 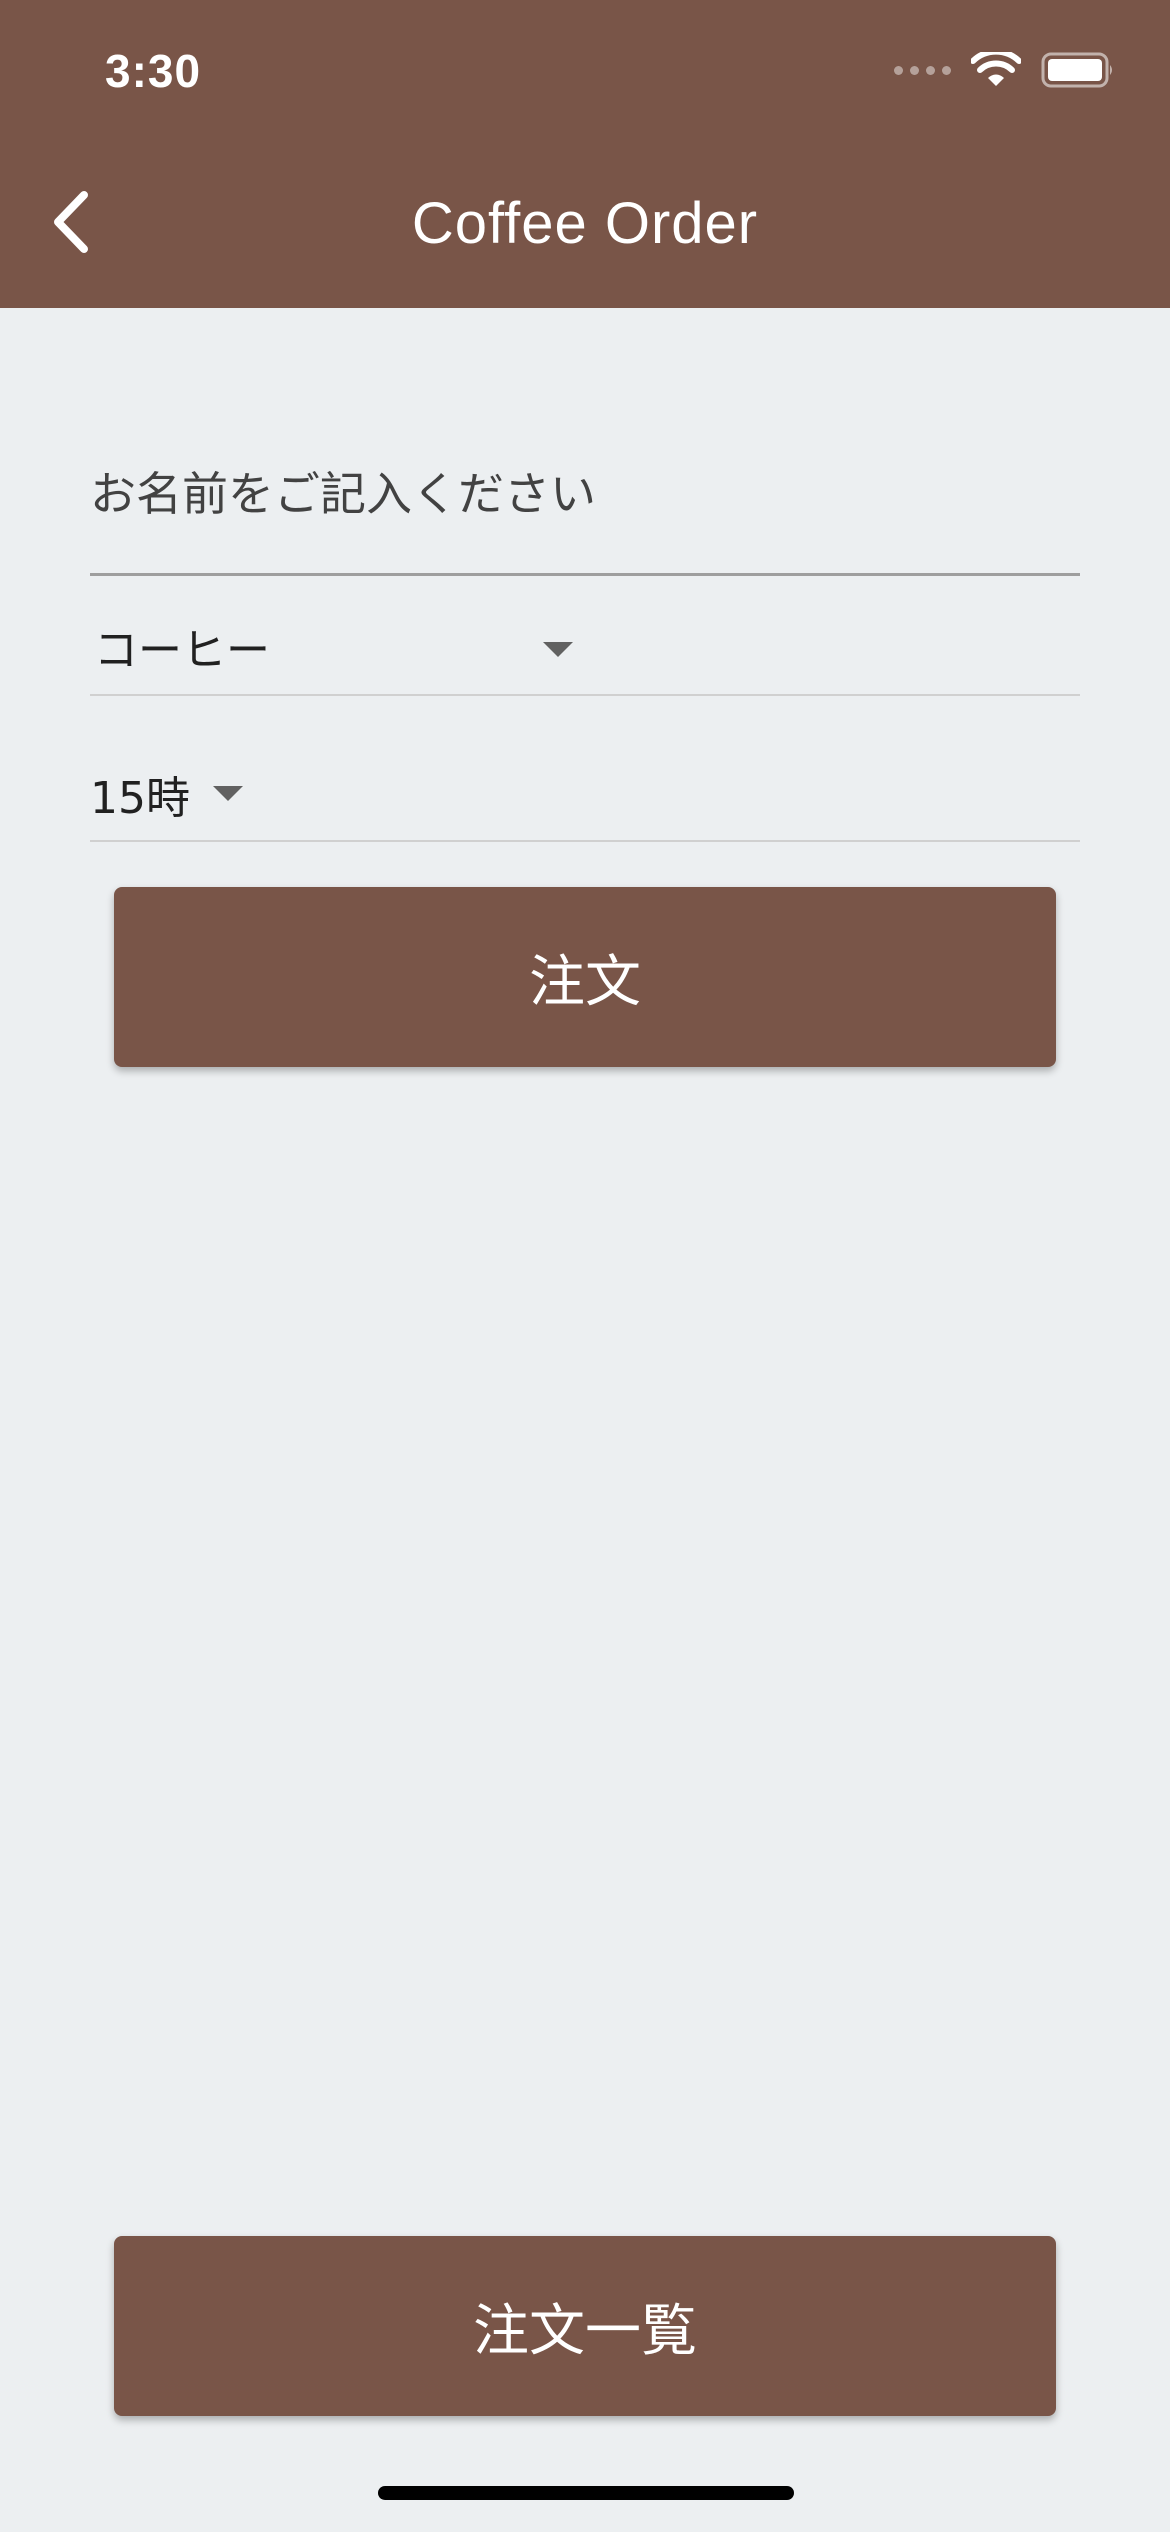 I want to click on battery-icon, so click(x=1076, y=70).